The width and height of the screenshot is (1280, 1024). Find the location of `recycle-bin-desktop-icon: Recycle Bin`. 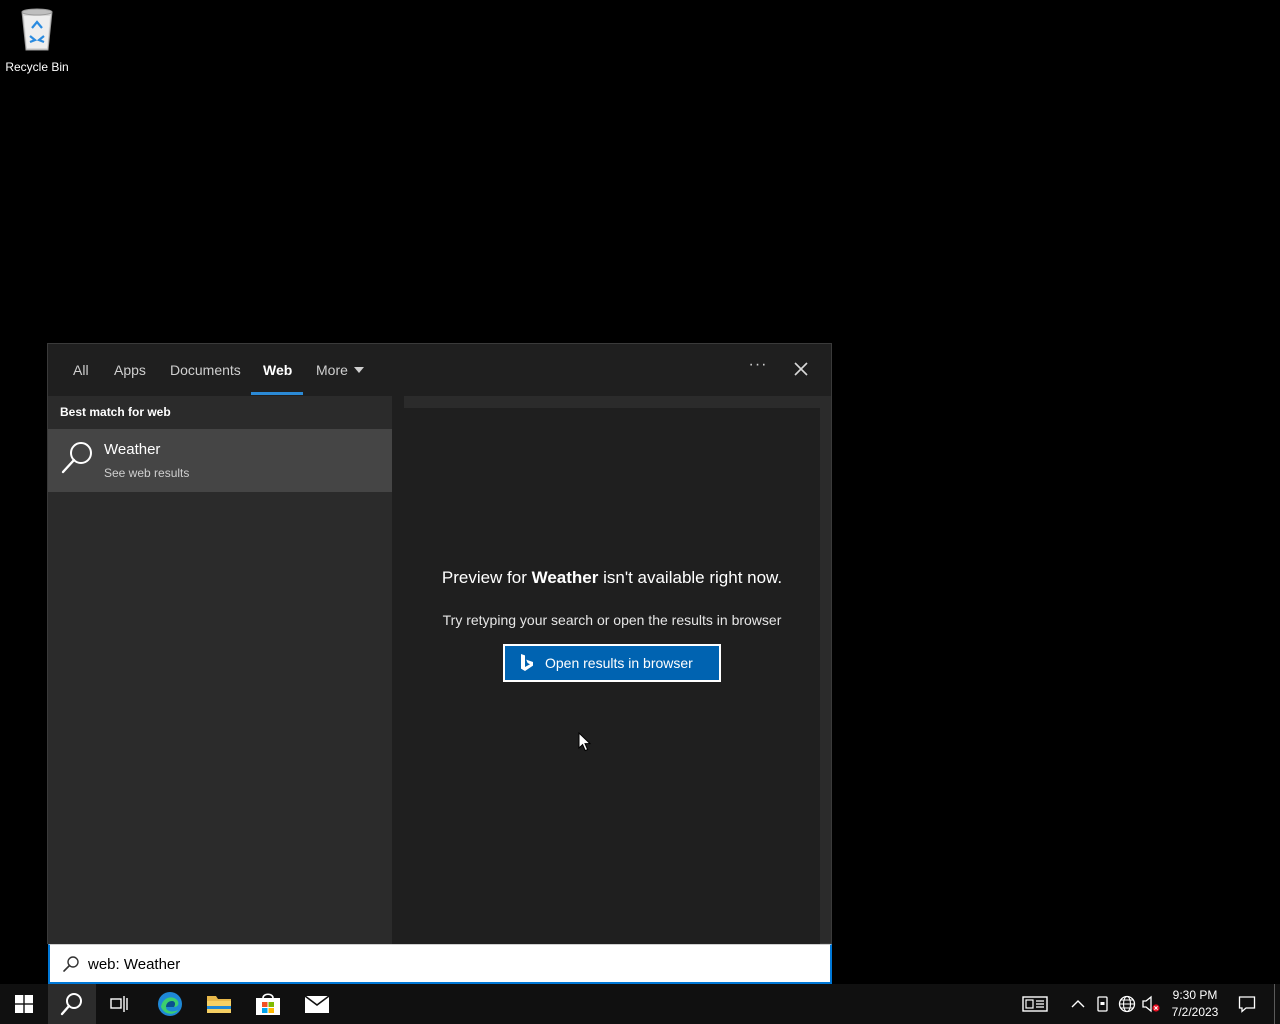

recycle-bin-desktop-icon: Recycle Bin is located at coordinates (37, 40).